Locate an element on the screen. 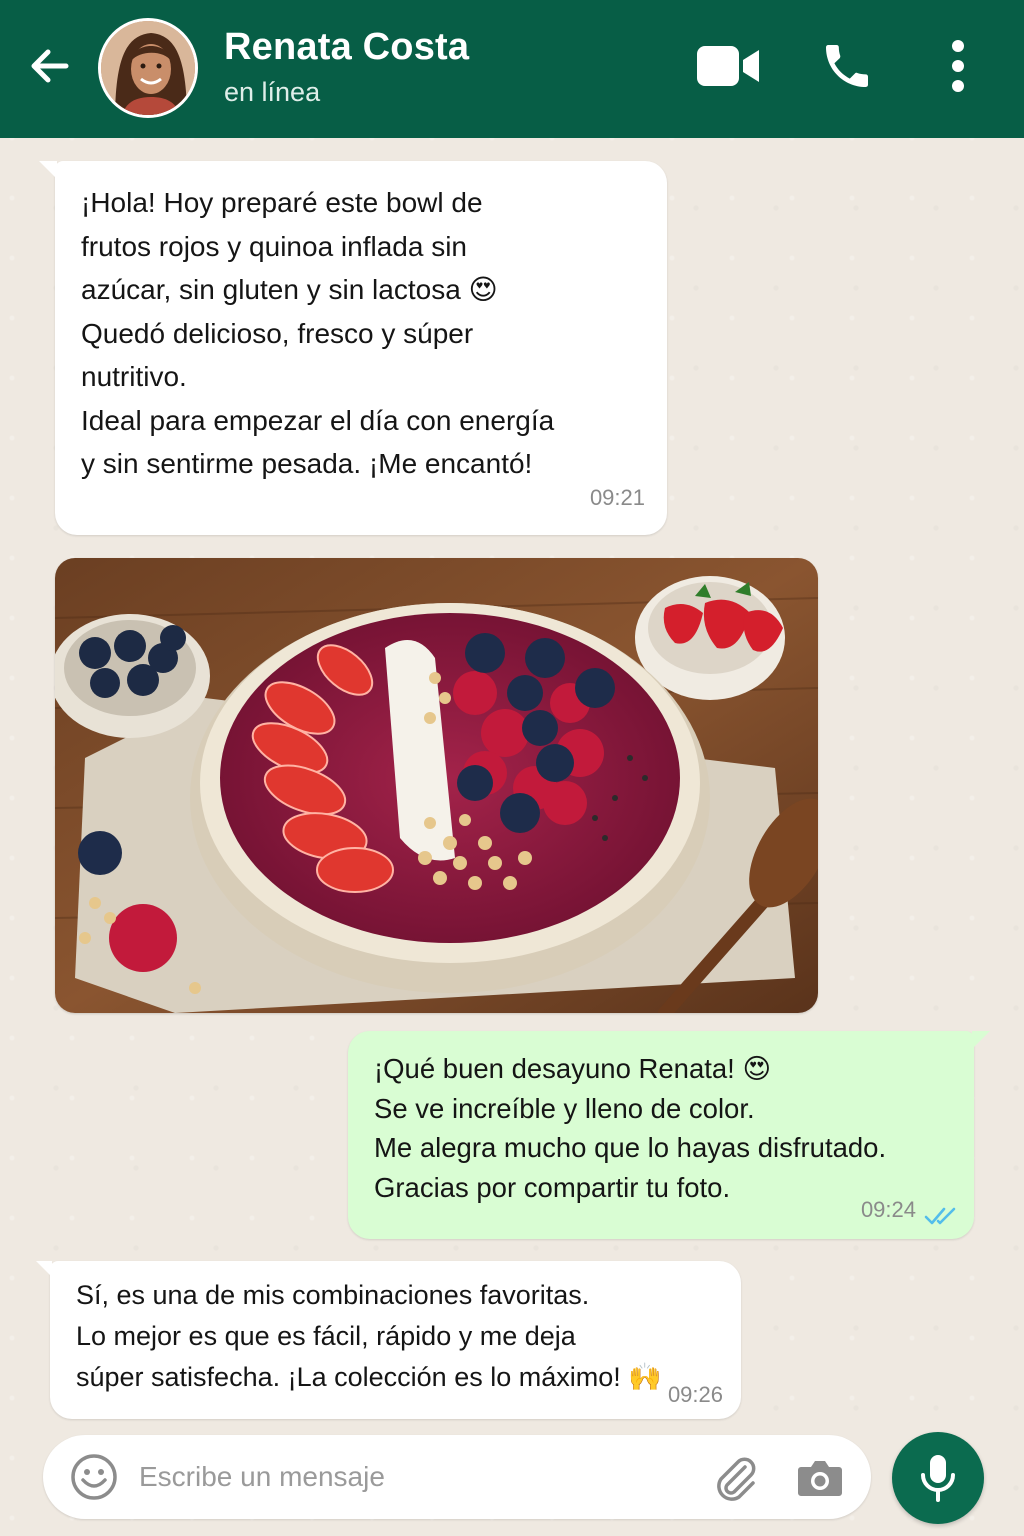  video-call-icon is located at coordinates (728, 66).